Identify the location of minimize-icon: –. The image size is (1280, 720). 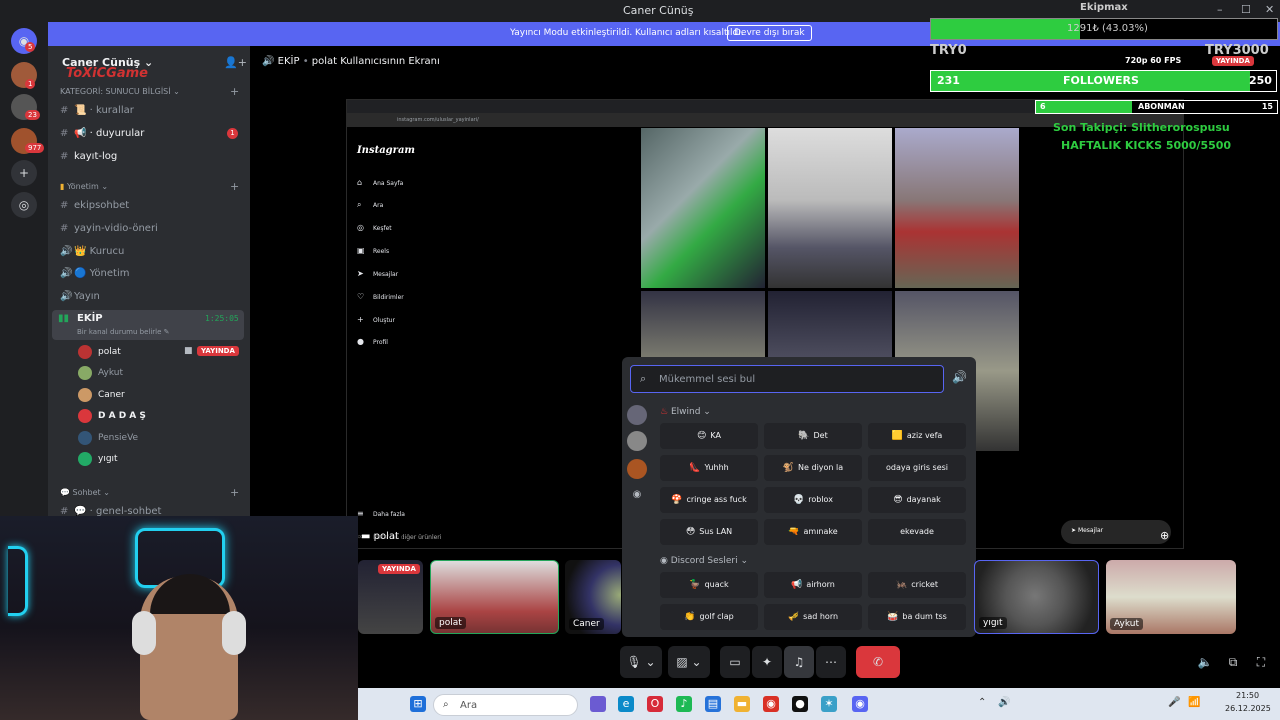
(1220, 9).